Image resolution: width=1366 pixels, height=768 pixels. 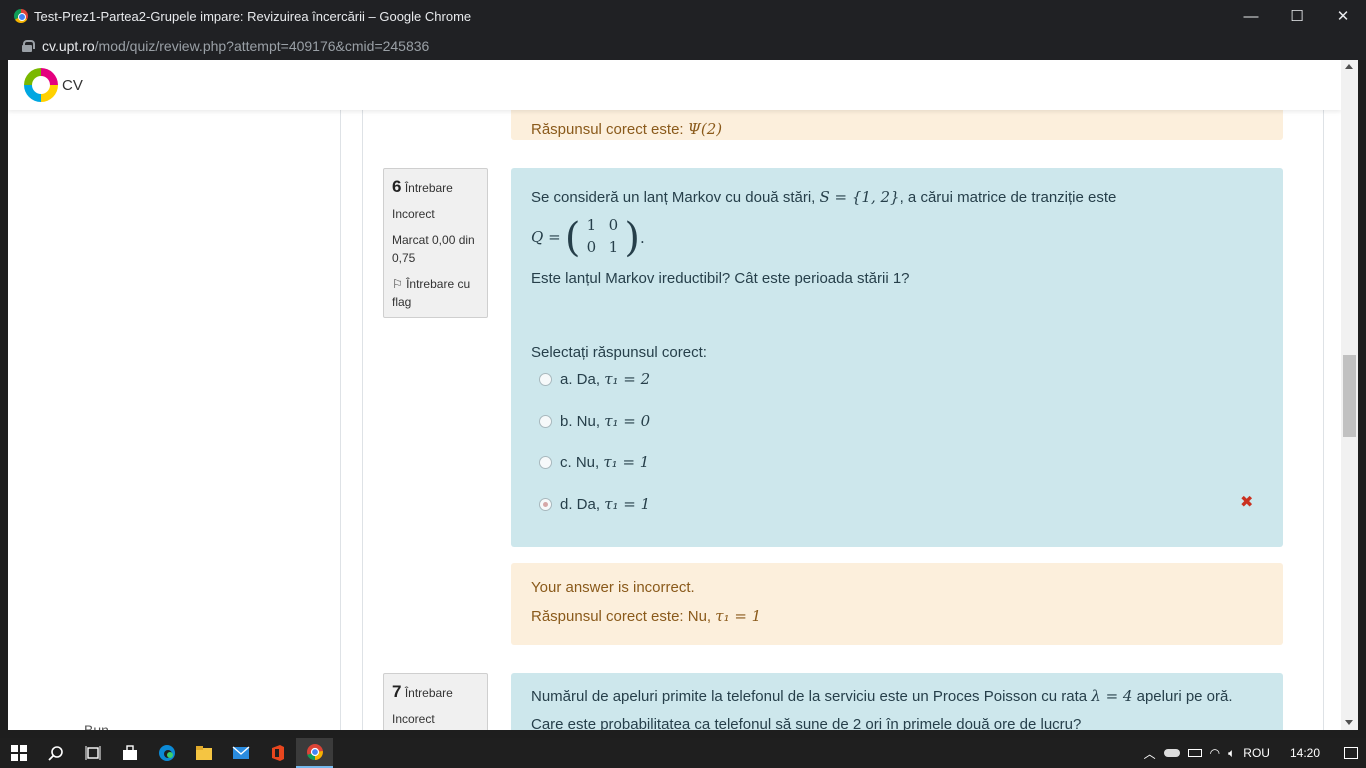 I want to click on question-7-info: 7 Întrebare Incorect, so click(x=435, y=701).